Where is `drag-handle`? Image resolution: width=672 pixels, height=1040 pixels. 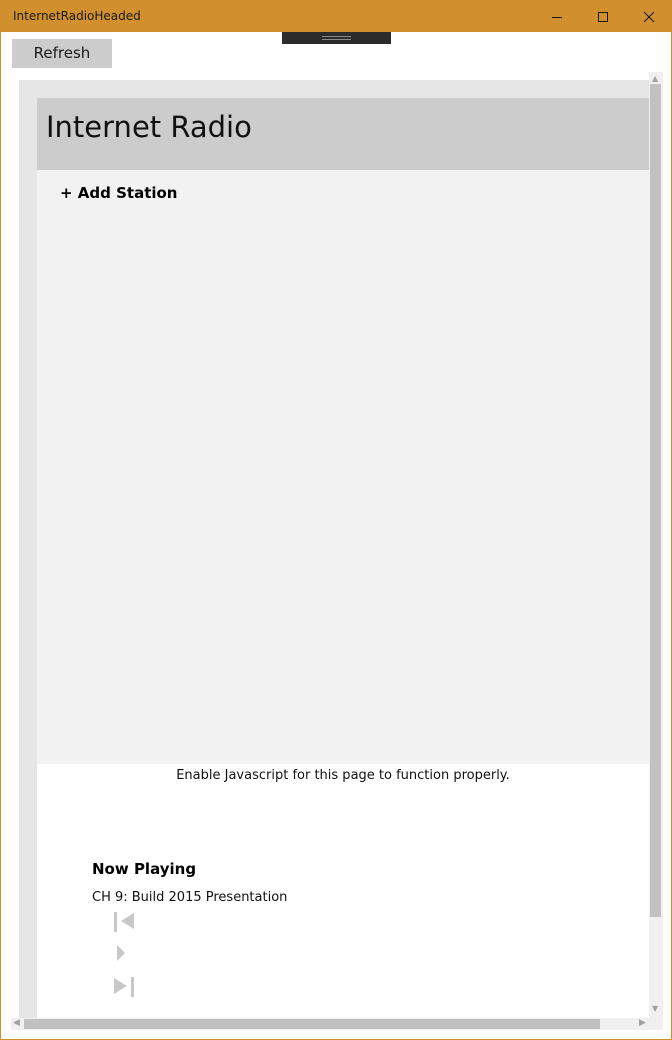
drag-handle is located at coordinates (336, 38).